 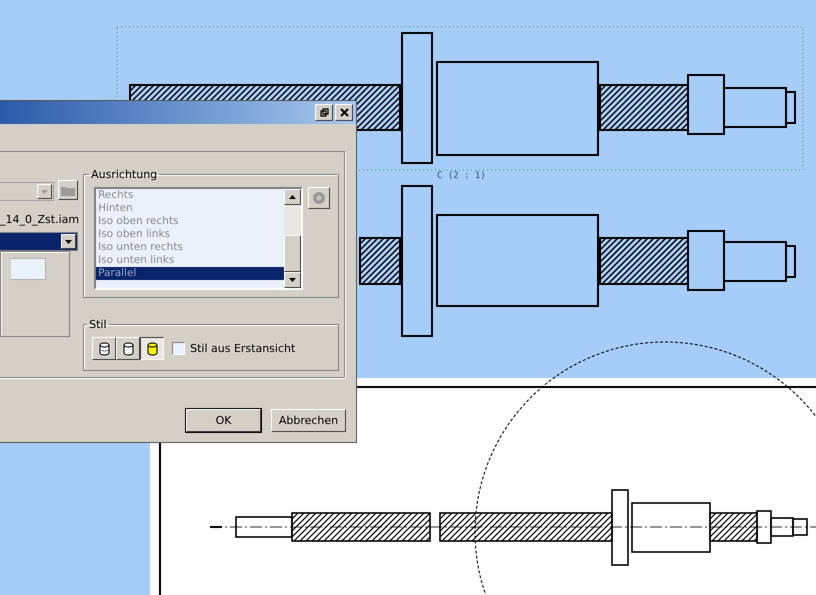 I want to click on style-button-pressed, so click(x=152, y=348).